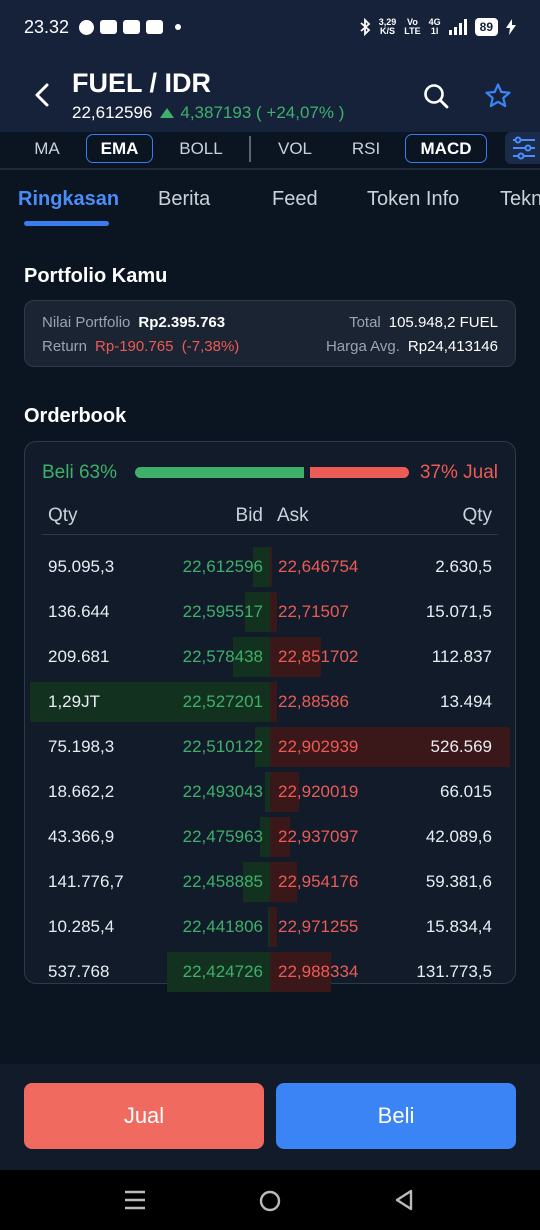  Describe the element at coordinates (222, 611) in the screenshot. I see `bid-price: 22,595517` at that location.